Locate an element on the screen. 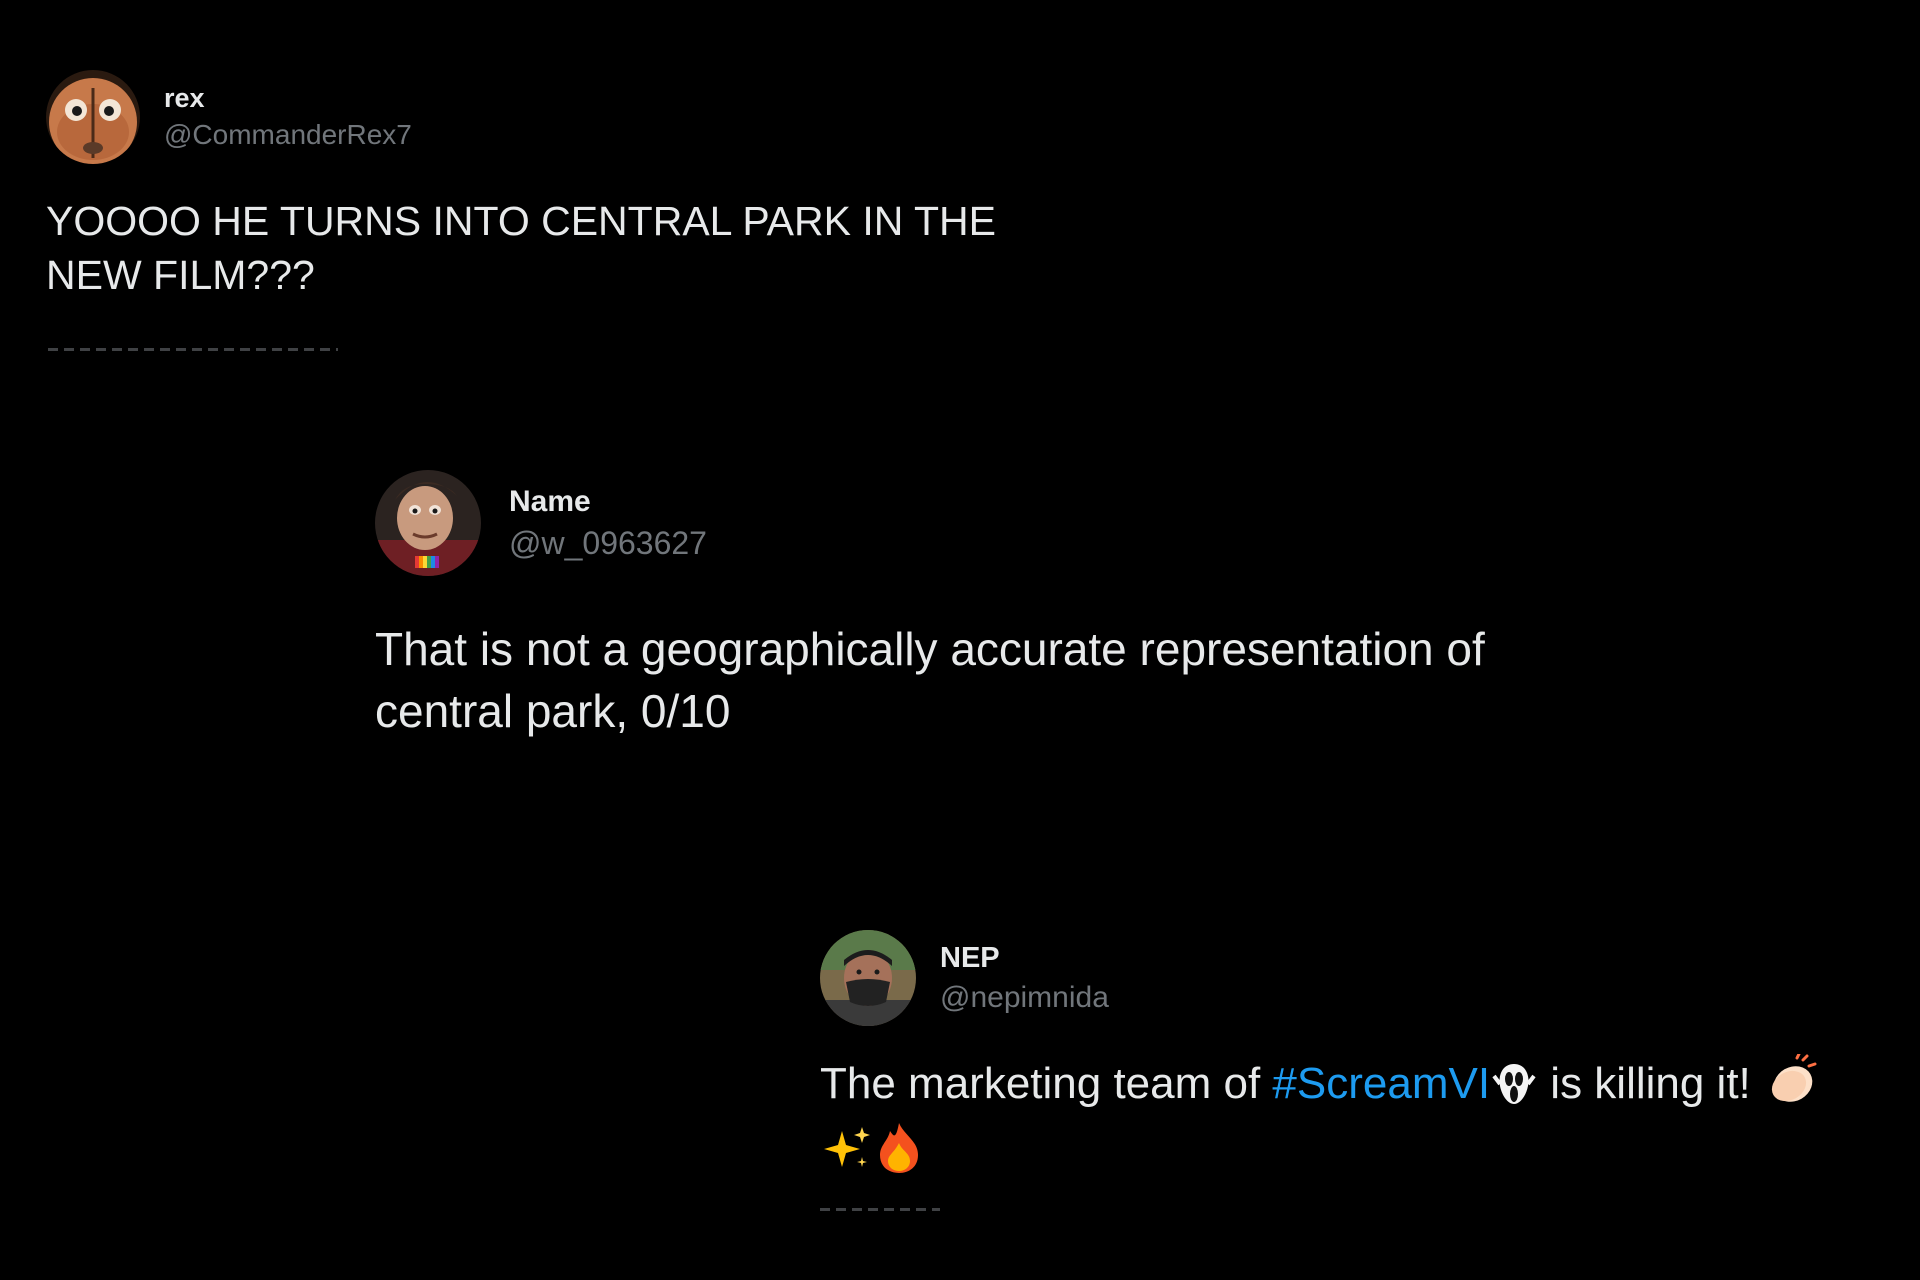  tweet-header: rex @CommanderRex7 is located at coordinates (550, 117).